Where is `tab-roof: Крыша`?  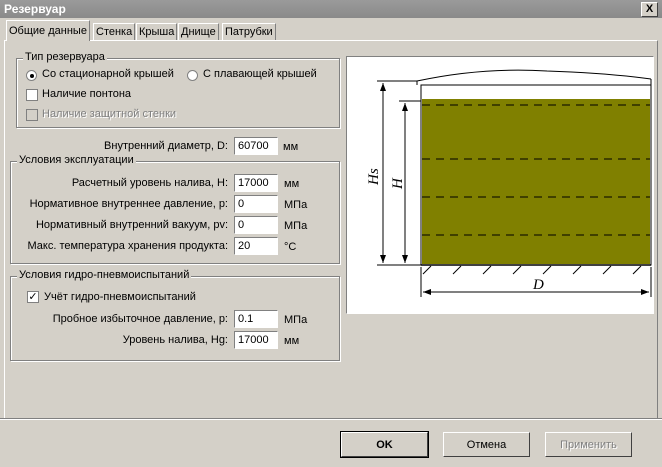
tab-roof: Крыша is located at coordinates (157, 32).